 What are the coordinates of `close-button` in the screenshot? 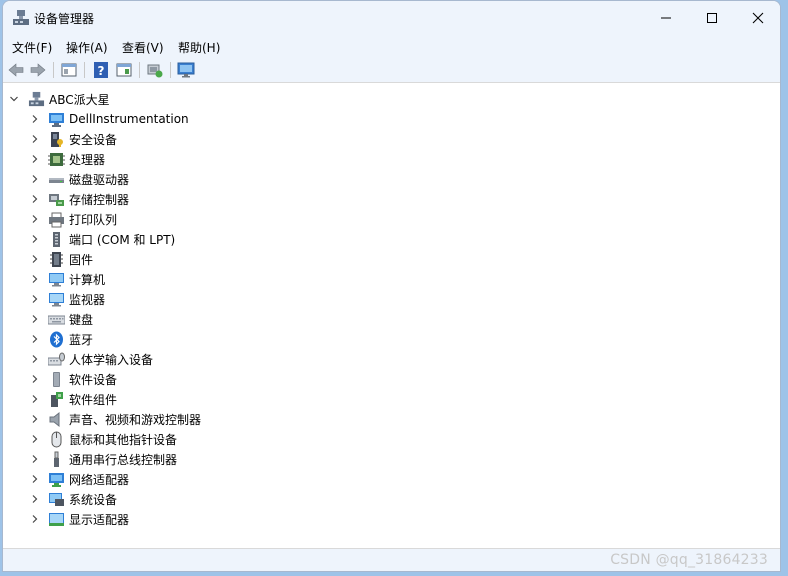 It's located at (757, 18).